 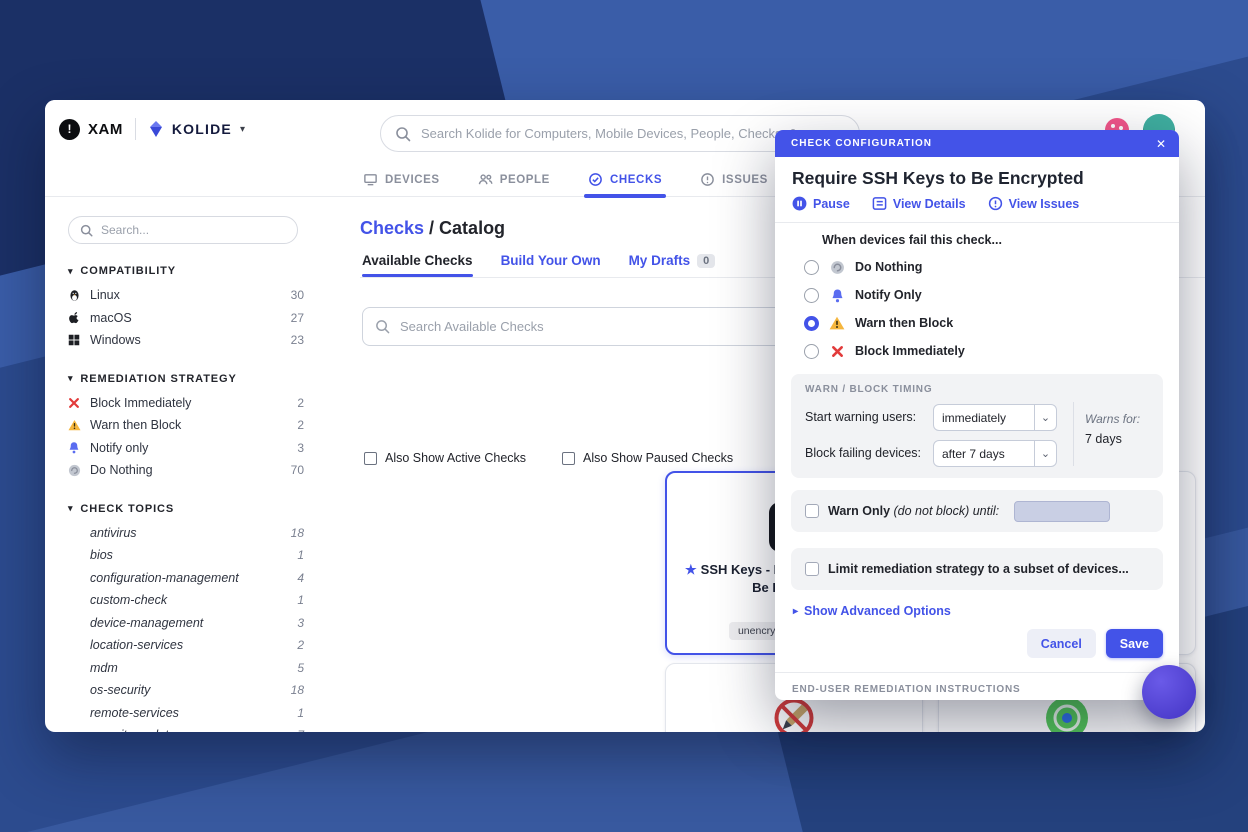 What do you see at coordinates (432, 228) in the screenshot?
I see `page-title: Checks / Catalog` at bounding box center [432, 228].